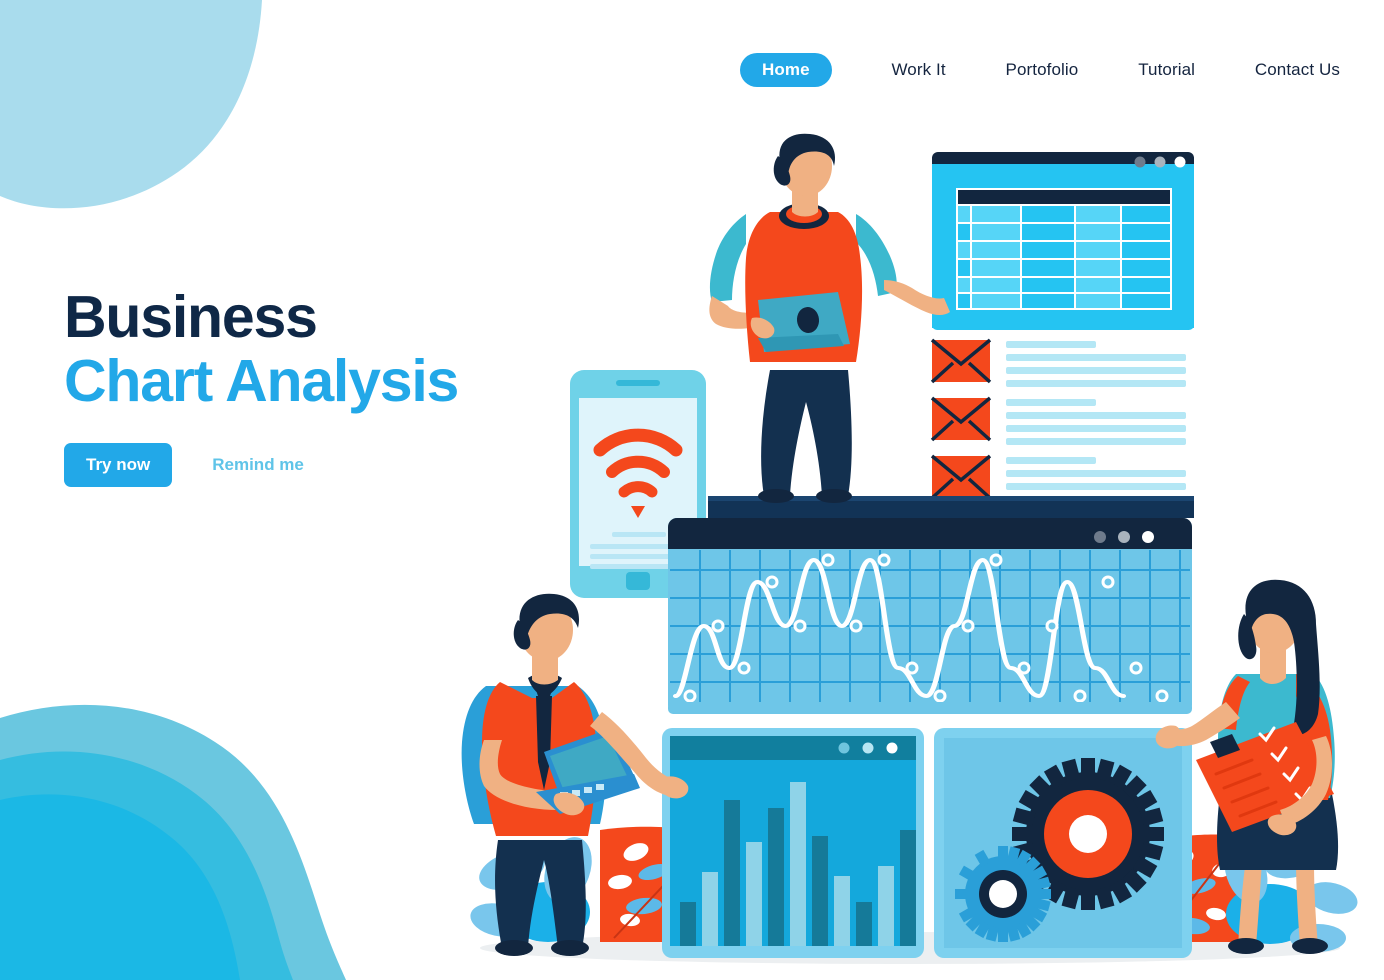 This screenshot has height=980, width=1384. I want to click on nav-item-contact-us: Contact Us, so click(1297, 70).